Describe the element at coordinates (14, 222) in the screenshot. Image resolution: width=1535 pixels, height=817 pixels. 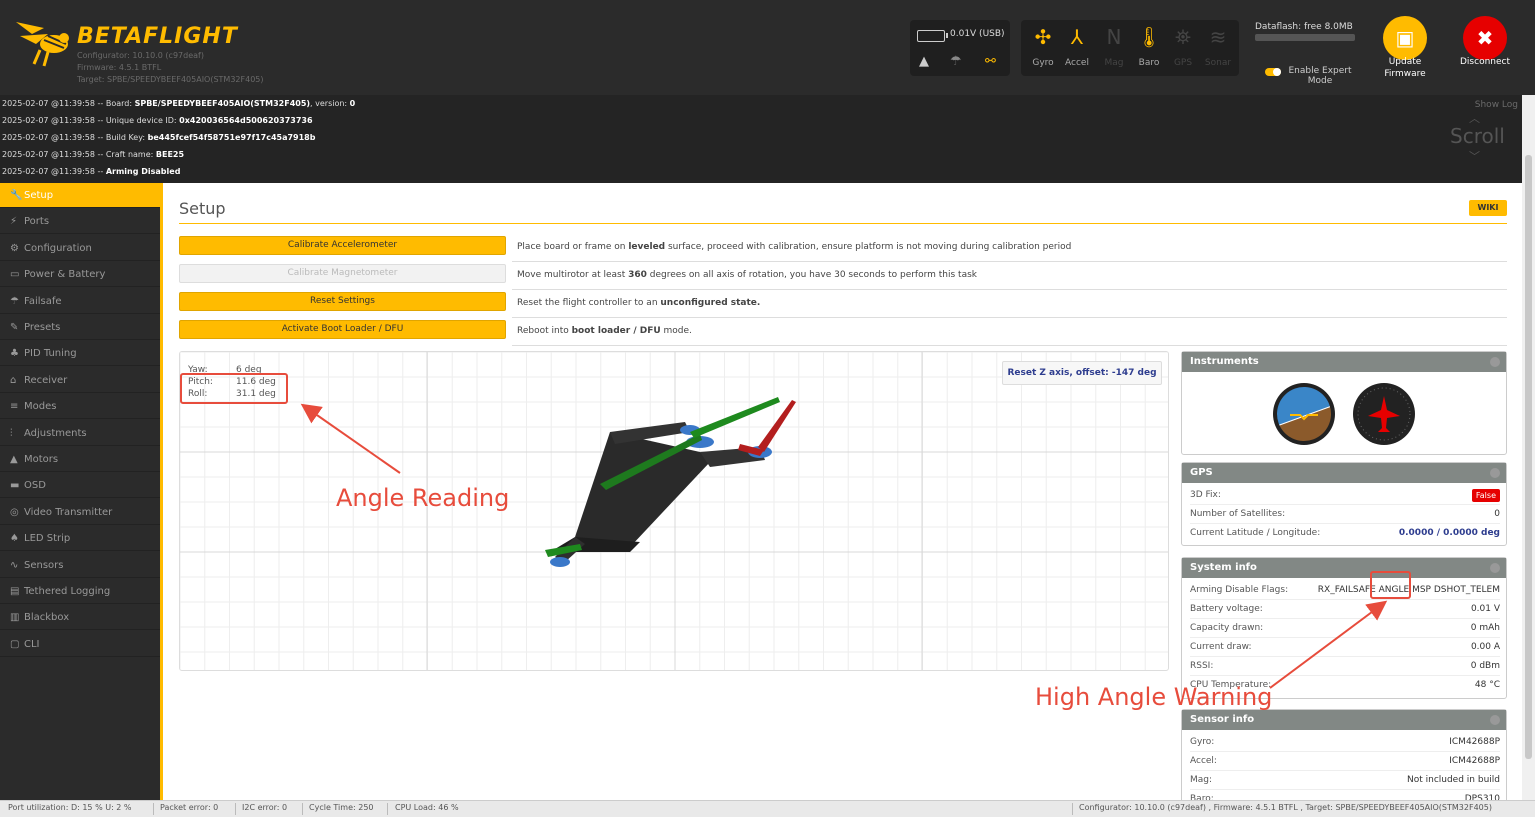
I see `ports-icon: ⚡` at that location.